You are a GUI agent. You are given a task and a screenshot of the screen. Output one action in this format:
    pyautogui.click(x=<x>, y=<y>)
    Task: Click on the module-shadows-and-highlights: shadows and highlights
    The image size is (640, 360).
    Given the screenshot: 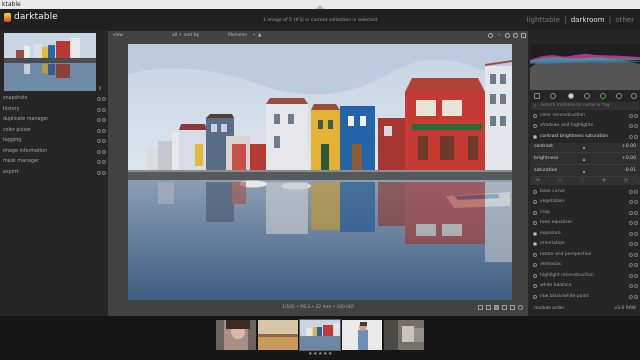 What is the action you would take?
    pyautogui.click(x=585, y=126)
    